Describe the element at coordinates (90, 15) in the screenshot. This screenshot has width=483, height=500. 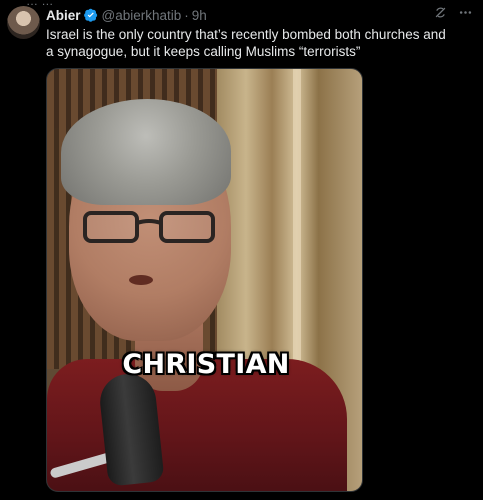
I see `verified-badge-icon` at that location.